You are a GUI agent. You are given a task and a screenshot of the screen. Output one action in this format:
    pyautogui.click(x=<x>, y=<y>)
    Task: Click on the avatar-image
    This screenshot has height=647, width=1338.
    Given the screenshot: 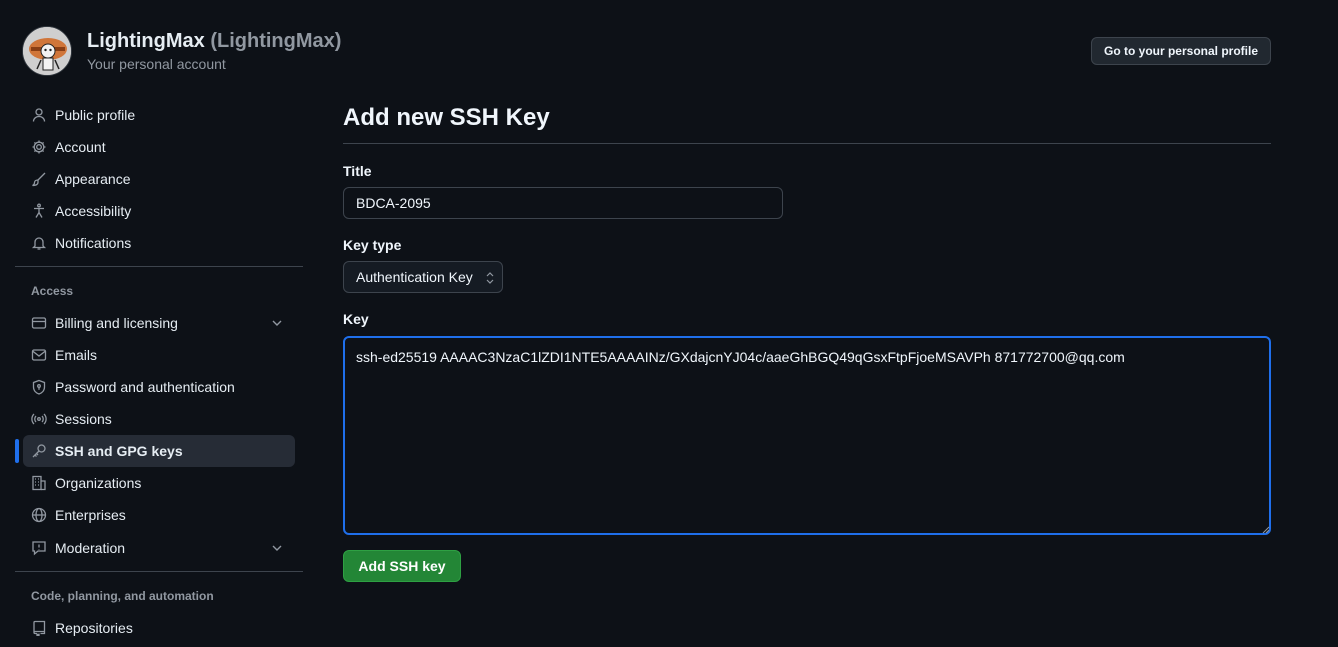 What is the action you would take?
    pyautogui.click(x=47, y=51)
    